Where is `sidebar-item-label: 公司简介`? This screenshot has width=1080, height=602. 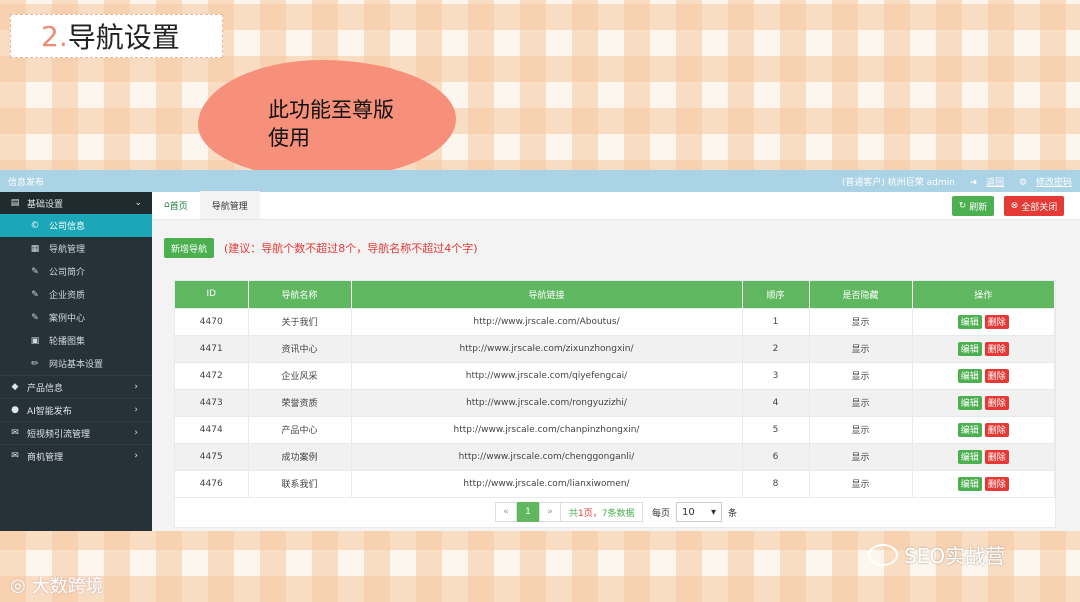 sidebar-item-label: 公司简介 is located at coordinates (67, 273).